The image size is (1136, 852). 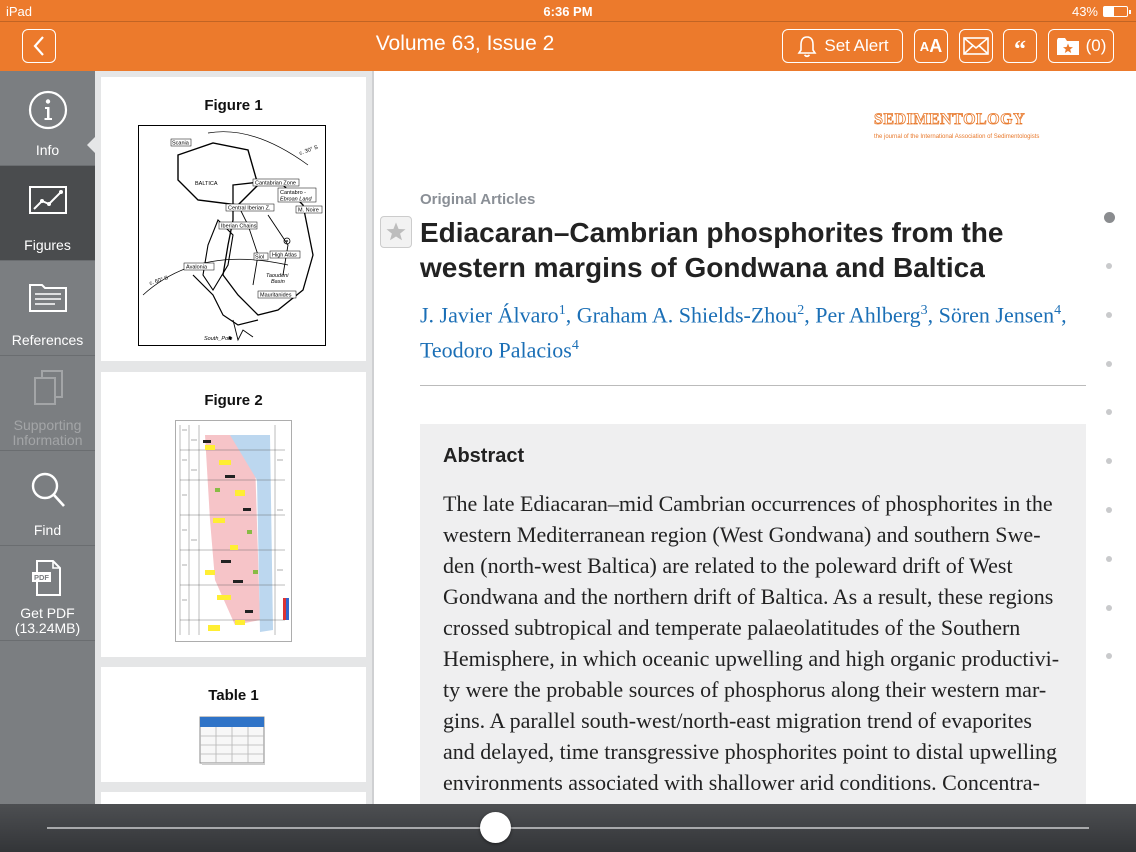 I want to click on page-dot-active, so click(x=1109, y=217).